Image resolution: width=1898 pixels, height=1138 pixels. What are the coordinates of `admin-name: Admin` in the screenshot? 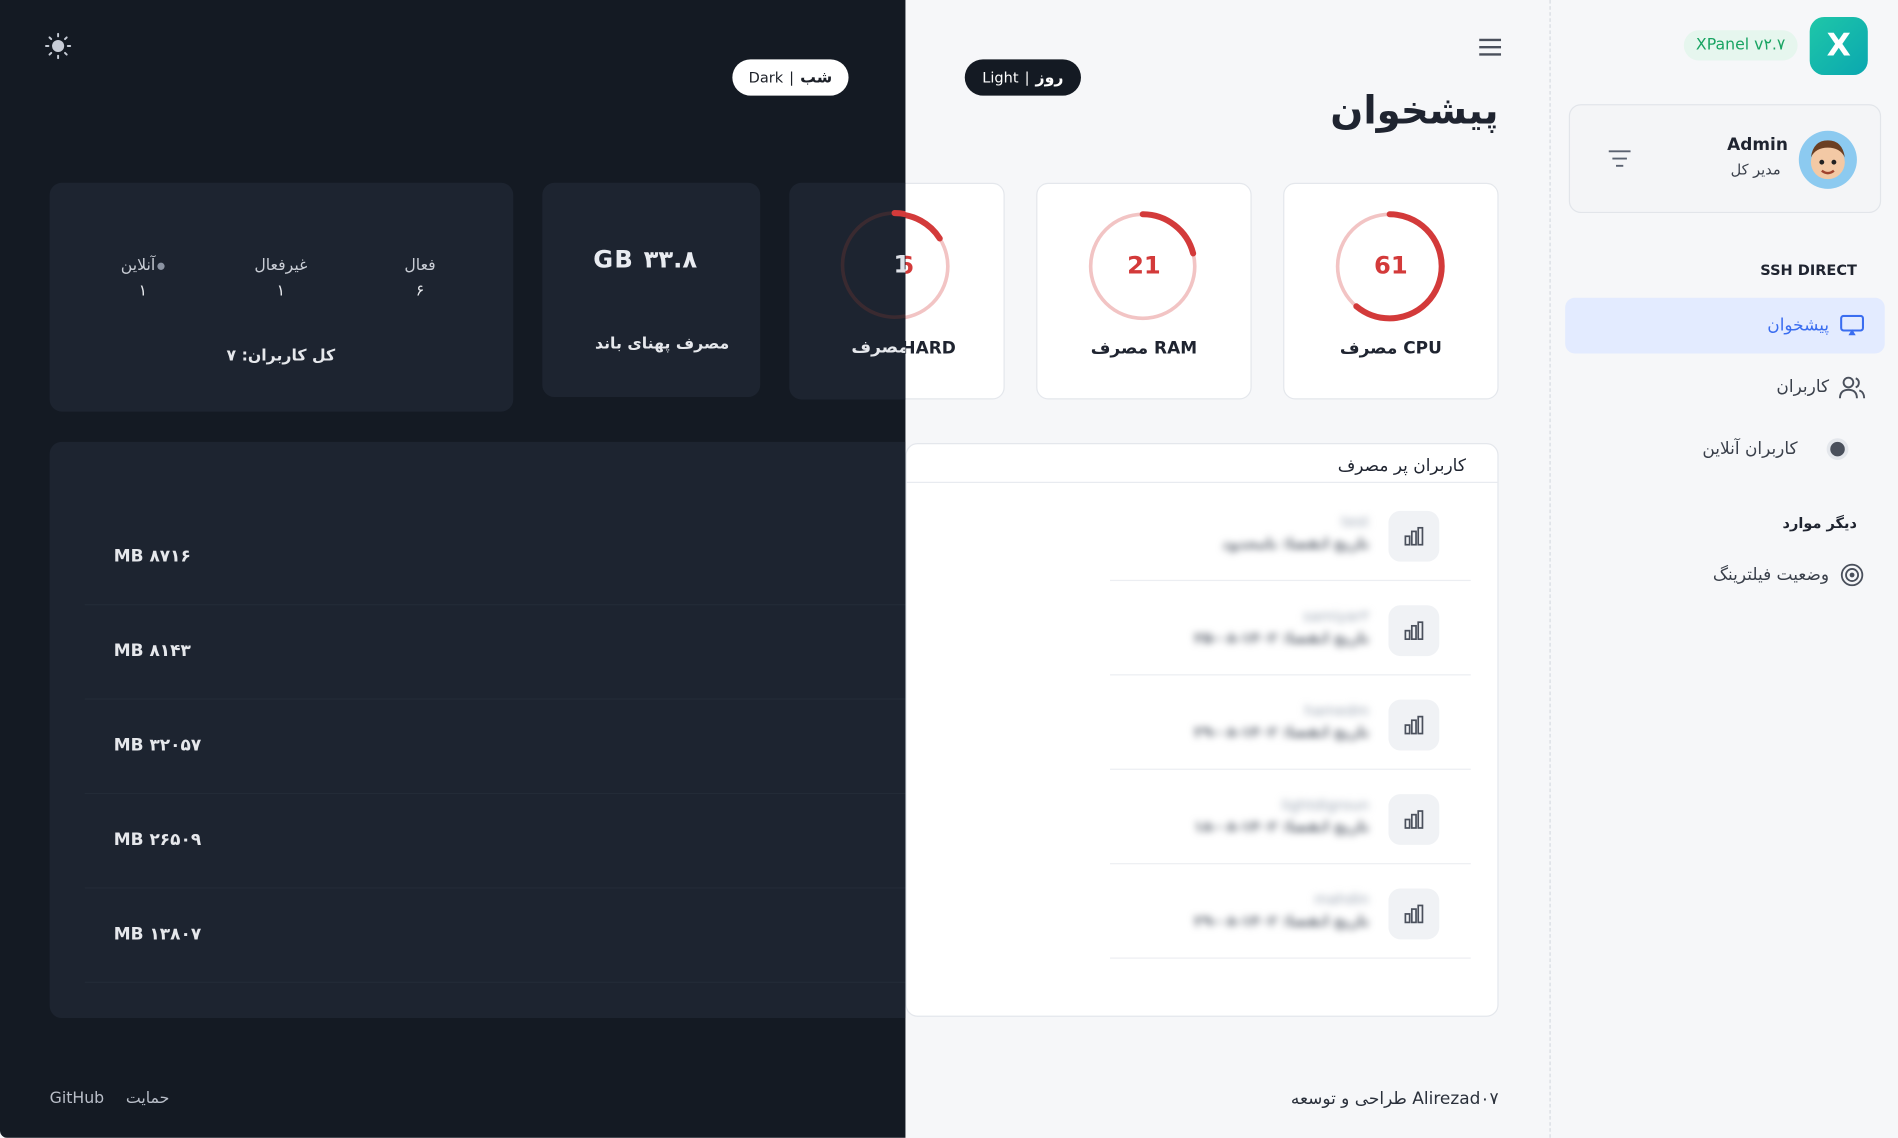 It's located at (1757, 145).